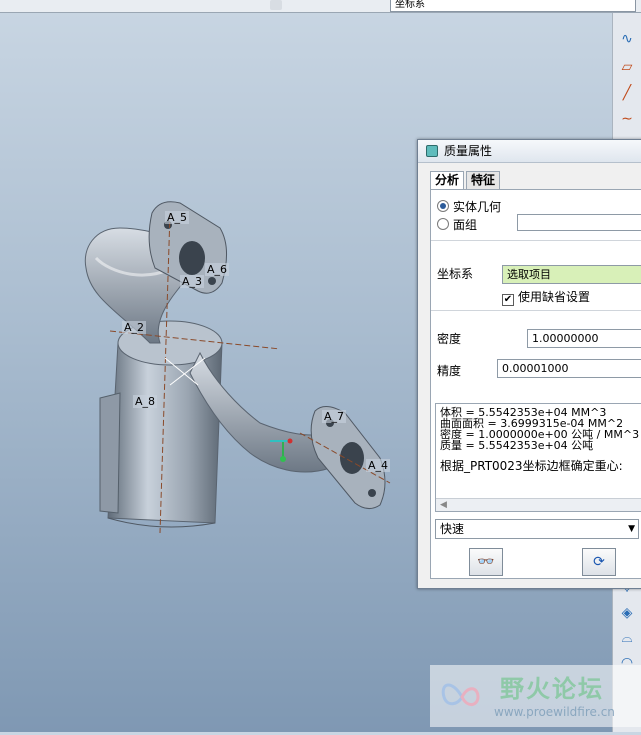 This screenshot has width=641, height=735. I want to click on datum-label-a8: A_8, so click(145, 401).